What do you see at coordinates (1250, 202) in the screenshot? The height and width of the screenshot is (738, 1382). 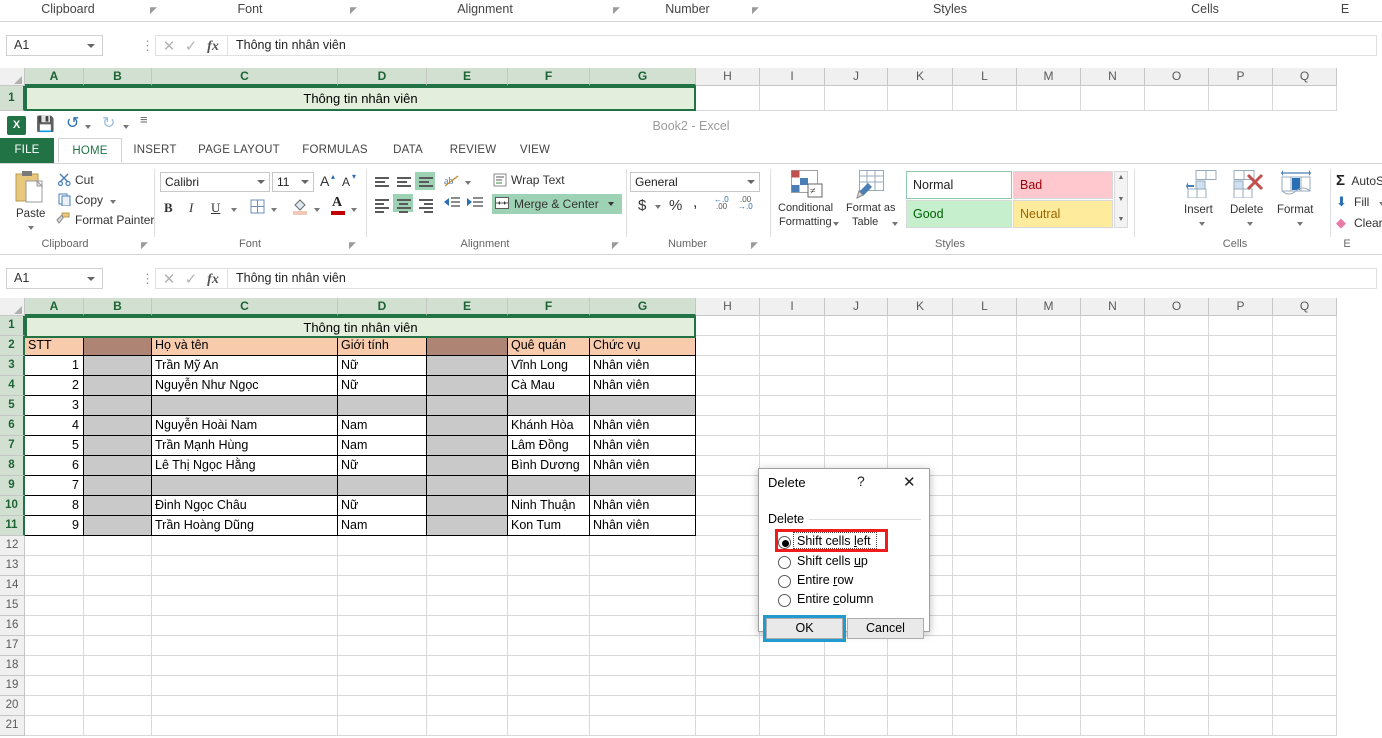 I see `delete-cells-button: Delete` at bounding box center [1250, 202].